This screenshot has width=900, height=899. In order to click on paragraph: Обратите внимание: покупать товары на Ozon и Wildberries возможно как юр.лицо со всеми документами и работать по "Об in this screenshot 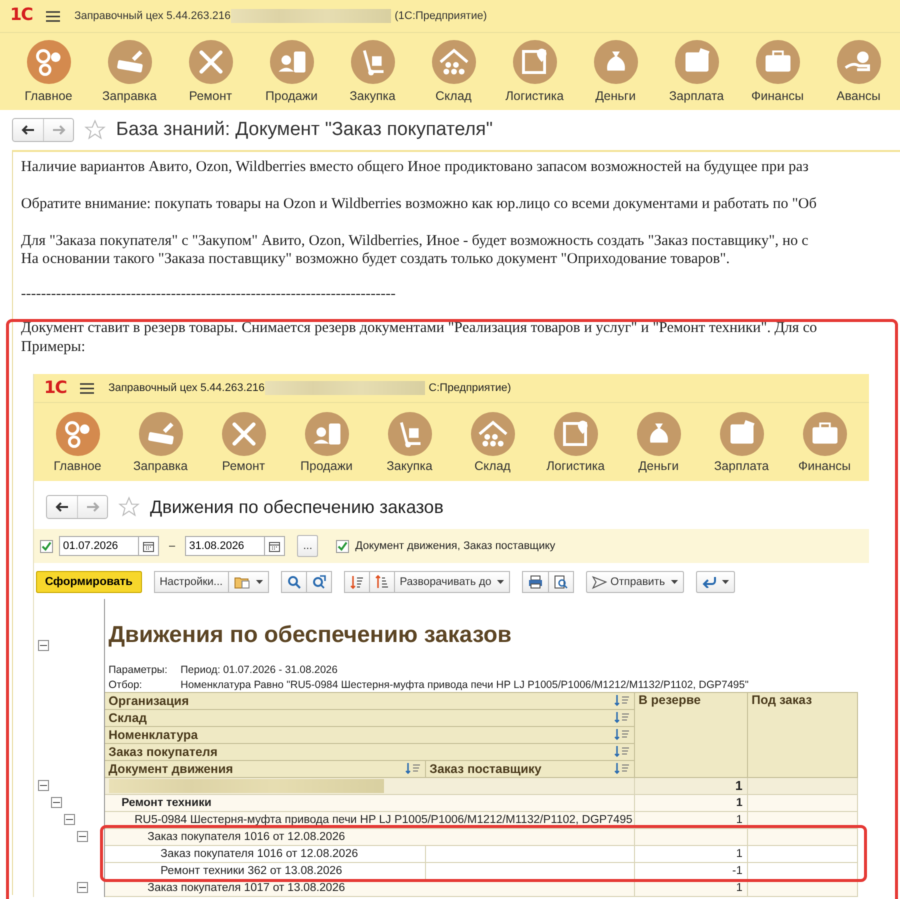, I will do `click(419, 204)`.